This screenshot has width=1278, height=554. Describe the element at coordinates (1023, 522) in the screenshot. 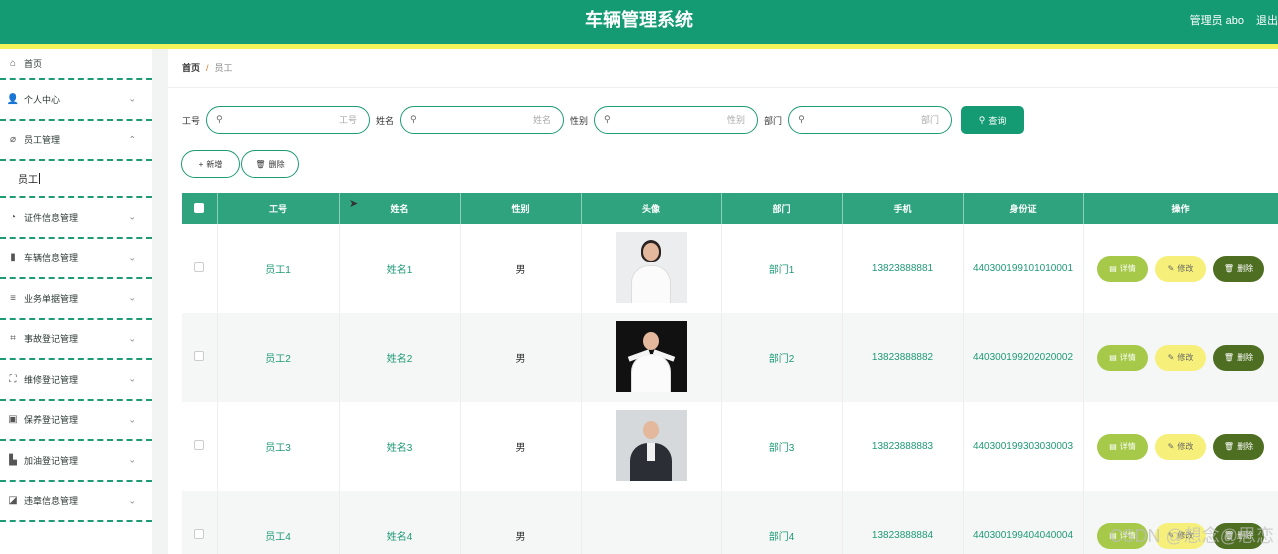

I see `cell-idcard: 440300199404040004` at that location.